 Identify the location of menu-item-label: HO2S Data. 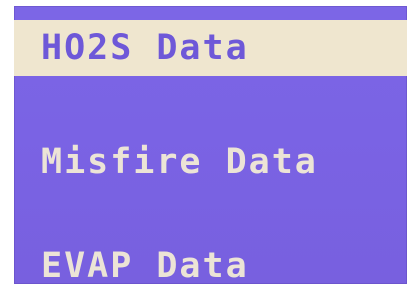
(145, 47).